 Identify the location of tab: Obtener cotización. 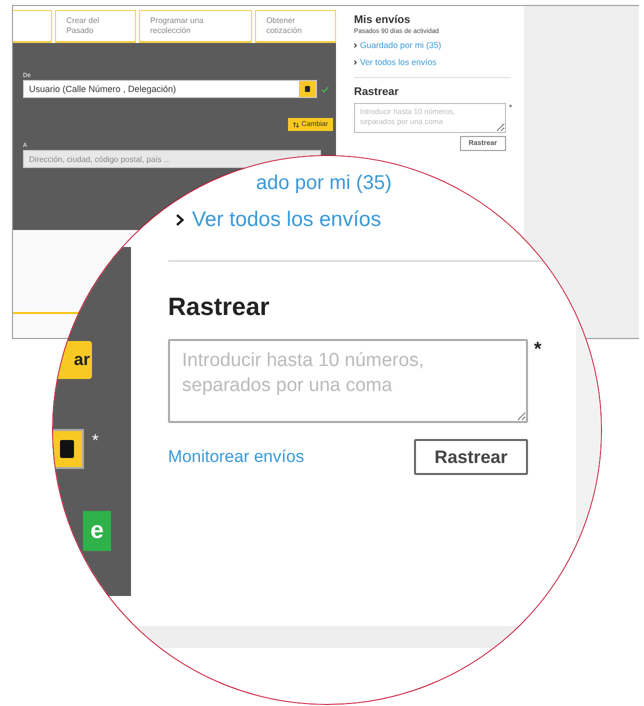
(295, 26).